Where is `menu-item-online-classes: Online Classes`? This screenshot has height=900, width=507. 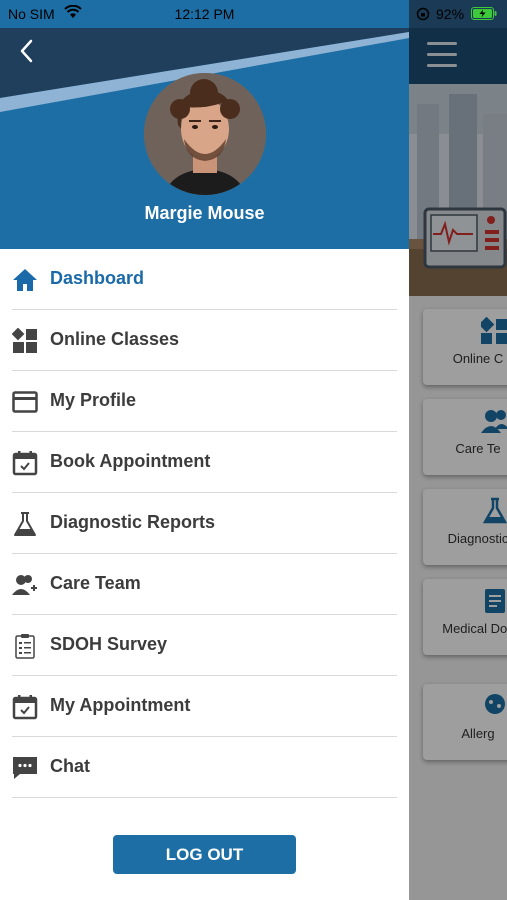
menu-item-online-classes: Online Classes is located at coordinates (204, 340).